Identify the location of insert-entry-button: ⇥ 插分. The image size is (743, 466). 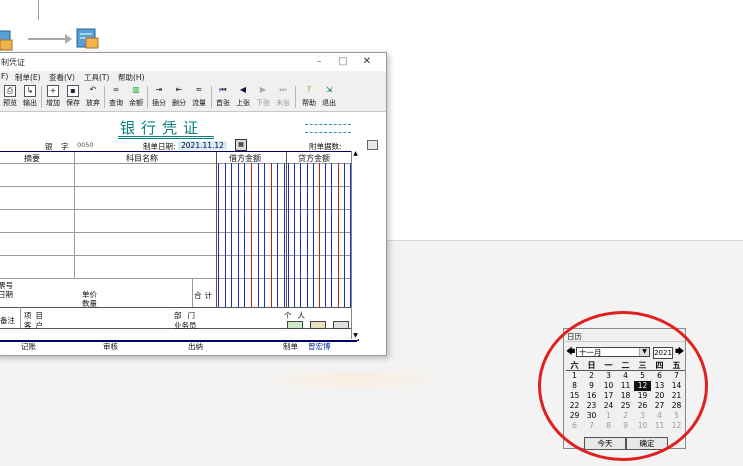
(159, 97).